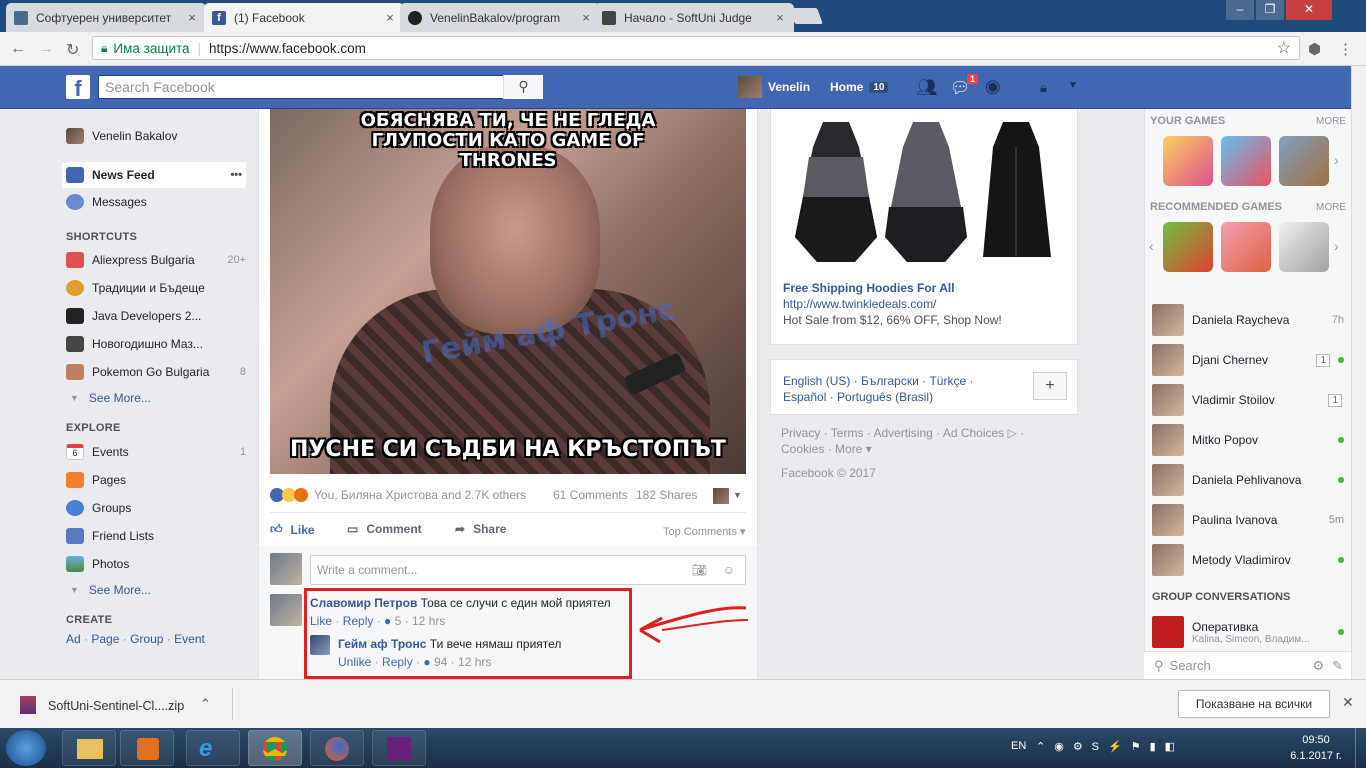  Describe the element at coordinates (275, 748) in the screenshot. I see `taskbar-chrome` at that location.